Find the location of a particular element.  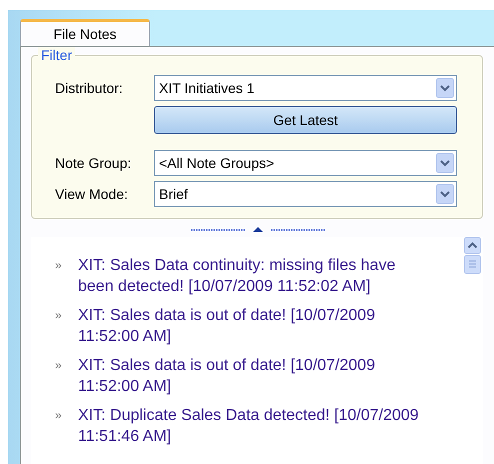

splitter-handle-icon is located at coordinates (258, 229).